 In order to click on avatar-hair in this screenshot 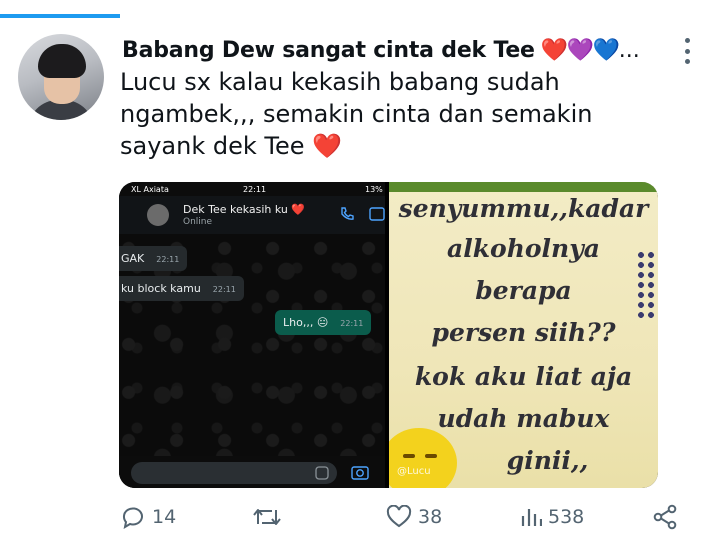, I will do `click(62, 61)`.